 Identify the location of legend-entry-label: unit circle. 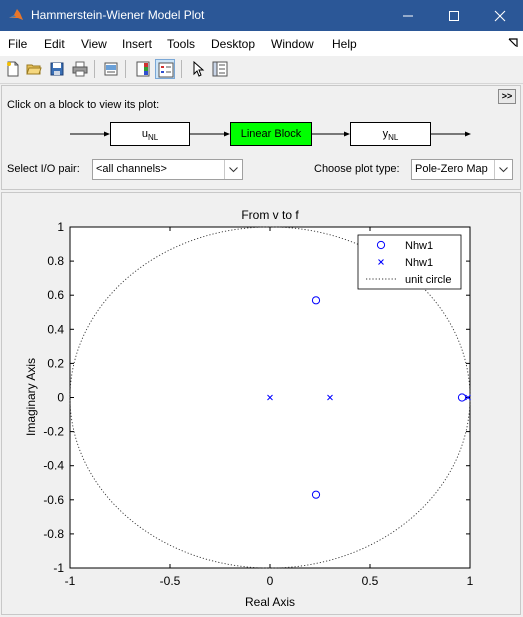
(428, 280).